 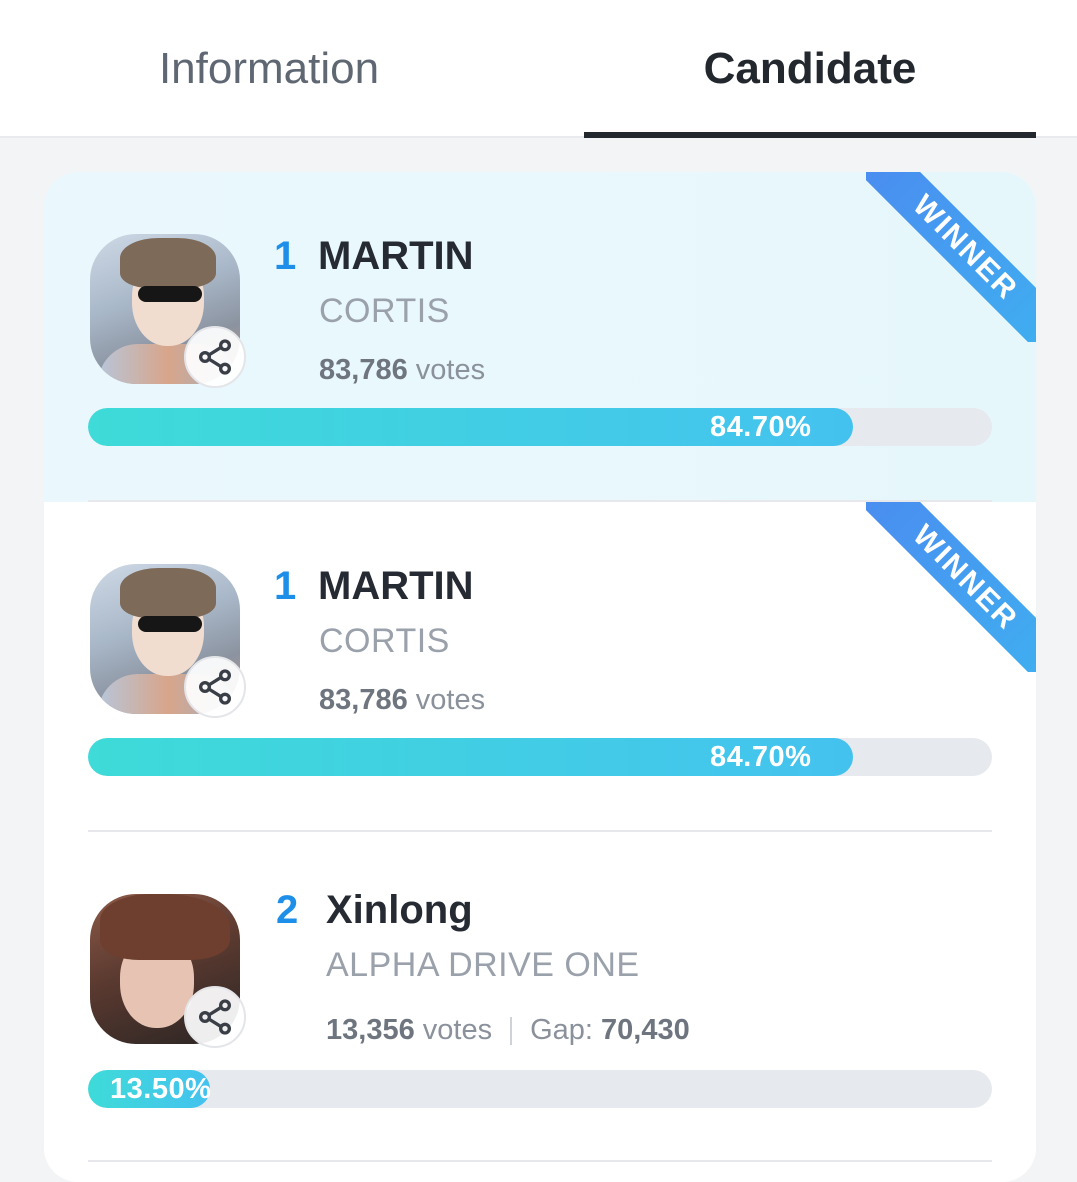 What do you see at coordinates (645, 1030) in the screenshot?
I see `gap-value: 70,430` at bounding box center [645, 1030].